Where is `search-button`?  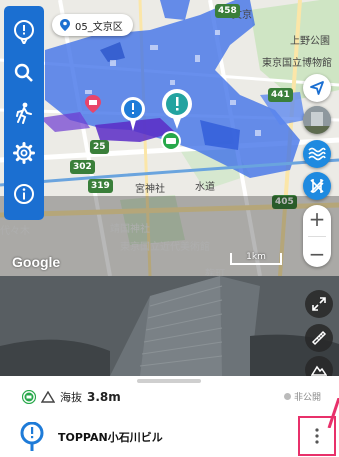
search-button is located at coordinates (24, 73).